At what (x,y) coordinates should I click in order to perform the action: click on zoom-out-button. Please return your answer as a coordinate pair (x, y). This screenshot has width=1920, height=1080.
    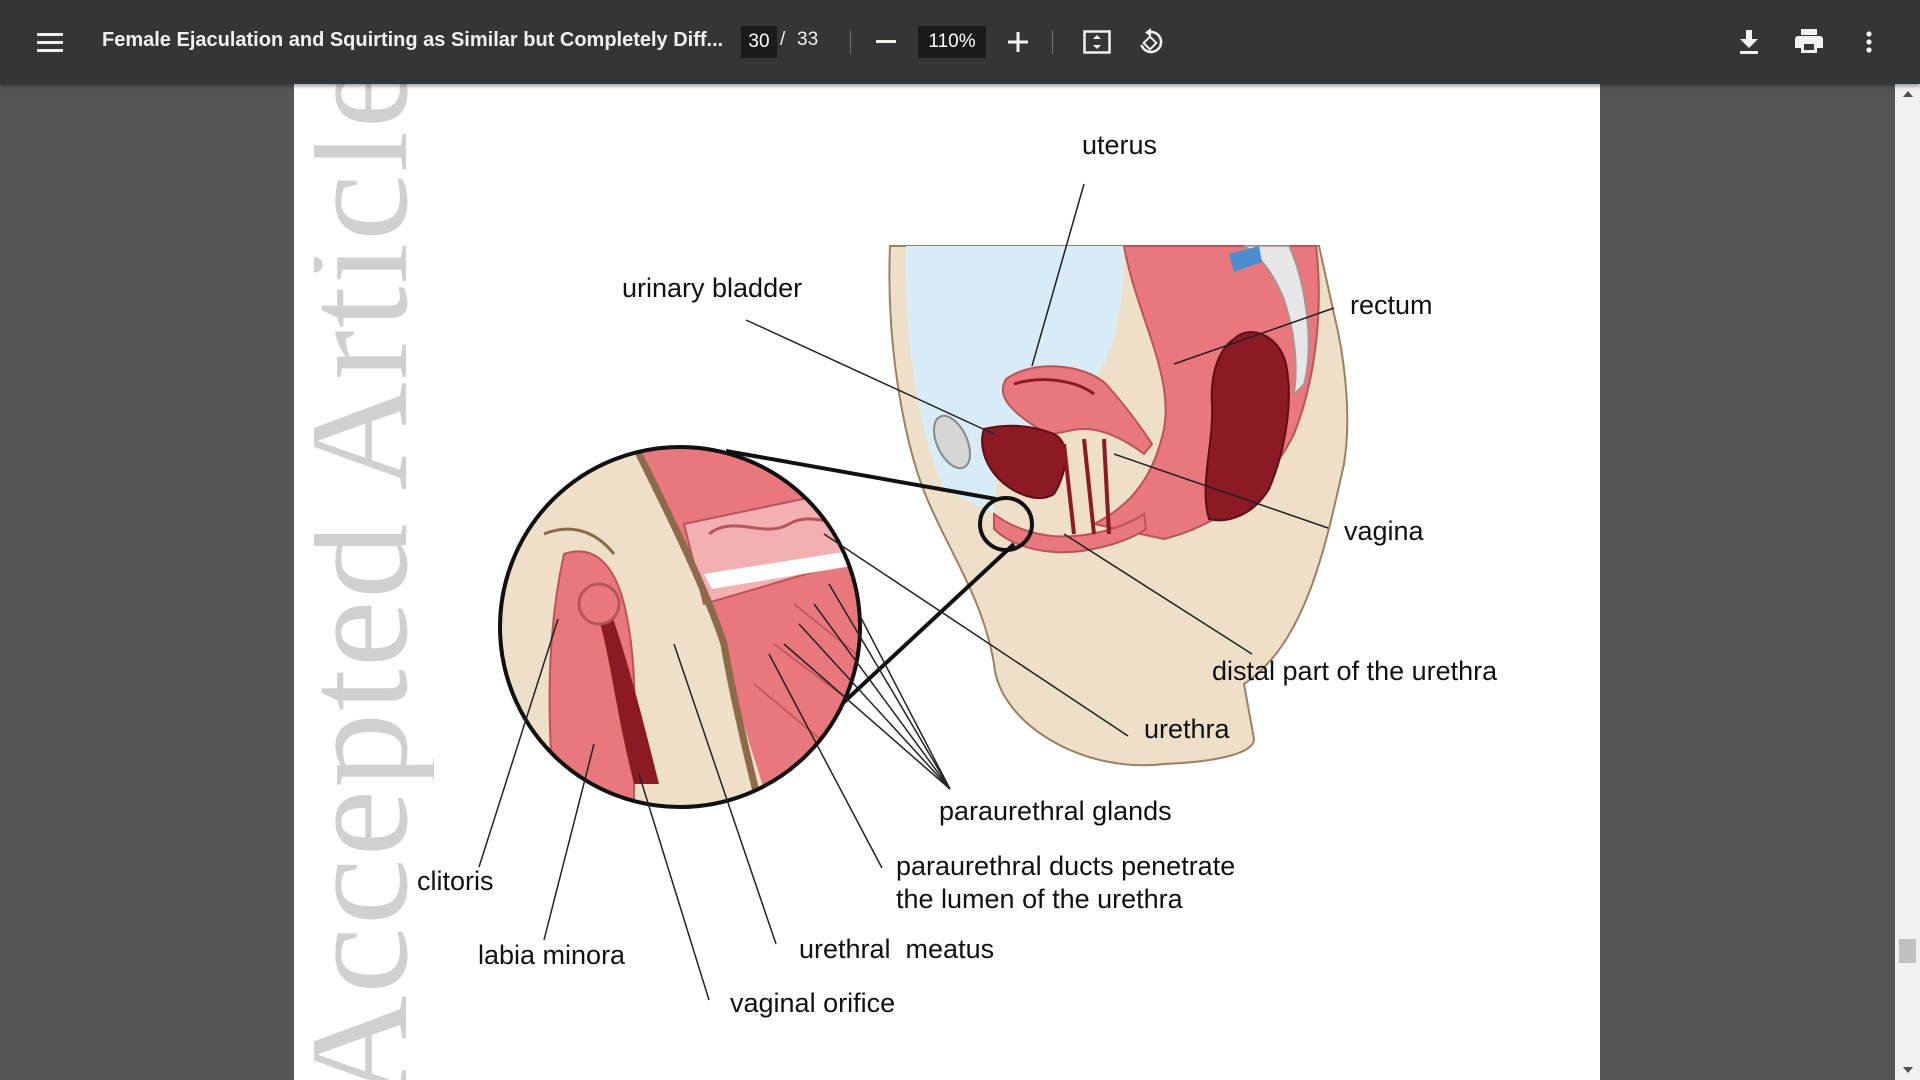
    Looking at the image, I should click on (886, 42).